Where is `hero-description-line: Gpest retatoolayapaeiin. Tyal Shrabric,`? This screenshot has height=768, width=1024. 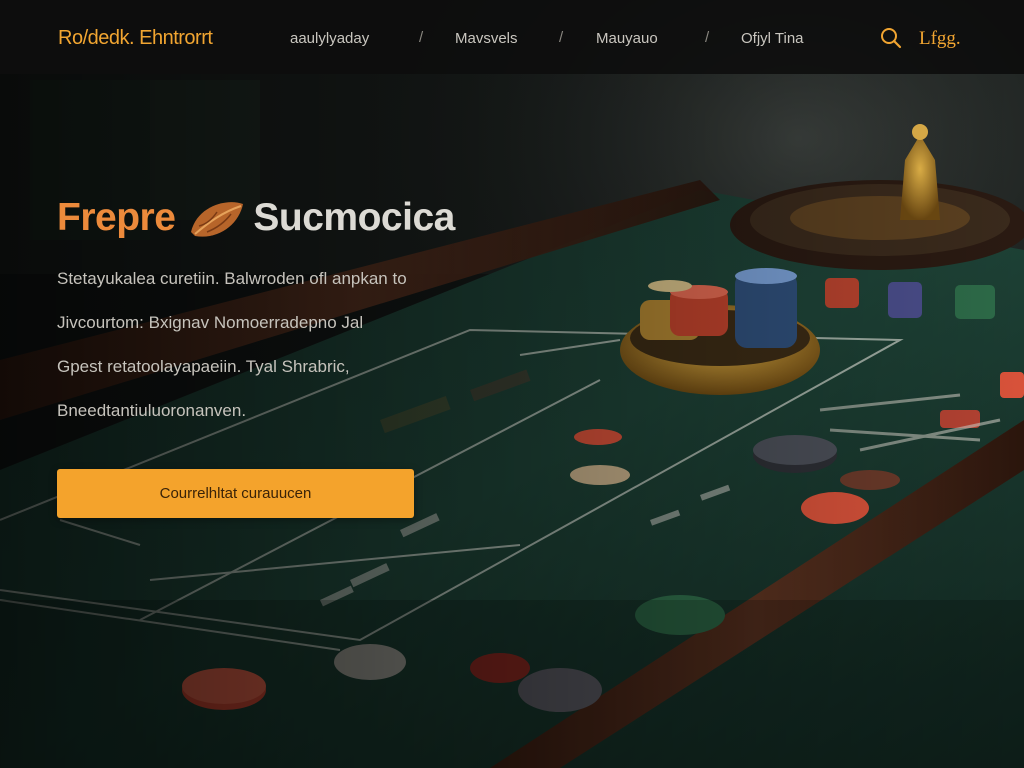
hero-description-line: Gpest retatoolayapaeiin. Tyal Shrabric, is located at coordinates (203, 366).